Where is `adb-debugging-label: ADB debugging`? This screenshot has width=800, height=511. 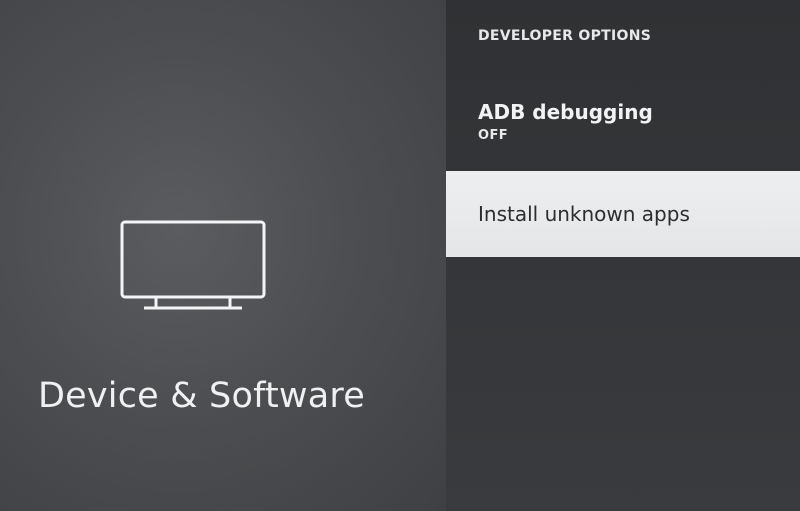
adb-debugging-label: ADB debugging is located at coordinates (565, 112).